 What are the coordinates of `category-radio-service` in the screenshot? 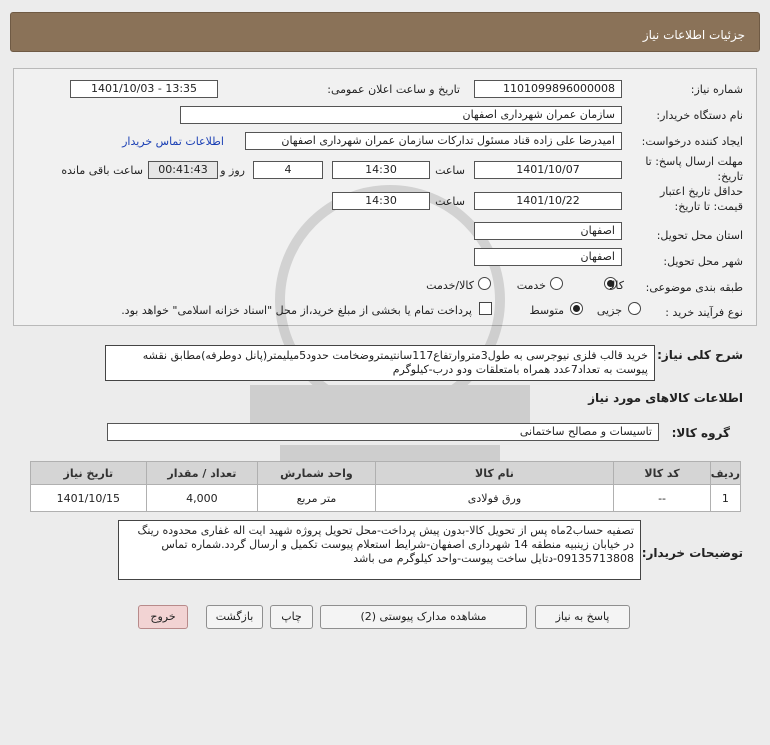 It's located at (556, 283).